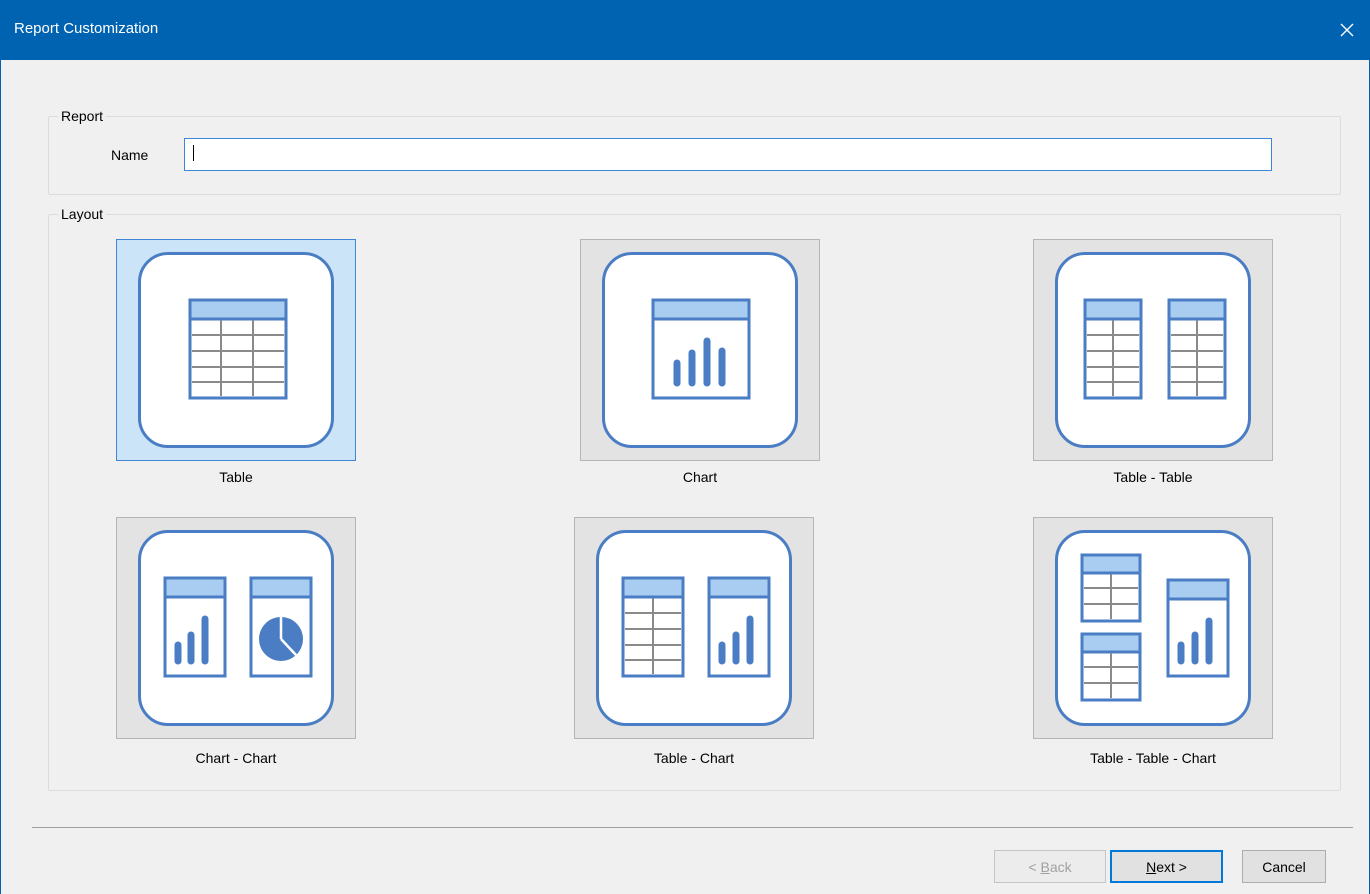 The image size is (1370, 894). I want to click on back-button-accel: B, so click(1045, 866).